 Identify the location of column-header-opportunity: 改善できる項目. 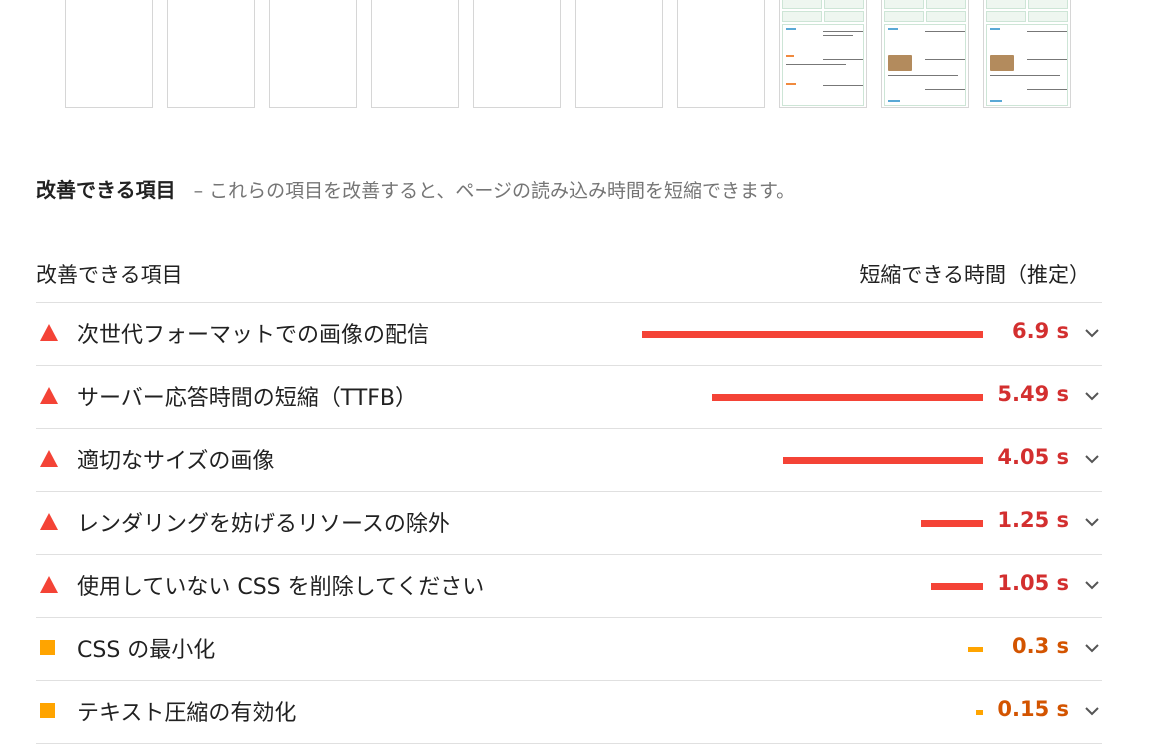
(109, 275).